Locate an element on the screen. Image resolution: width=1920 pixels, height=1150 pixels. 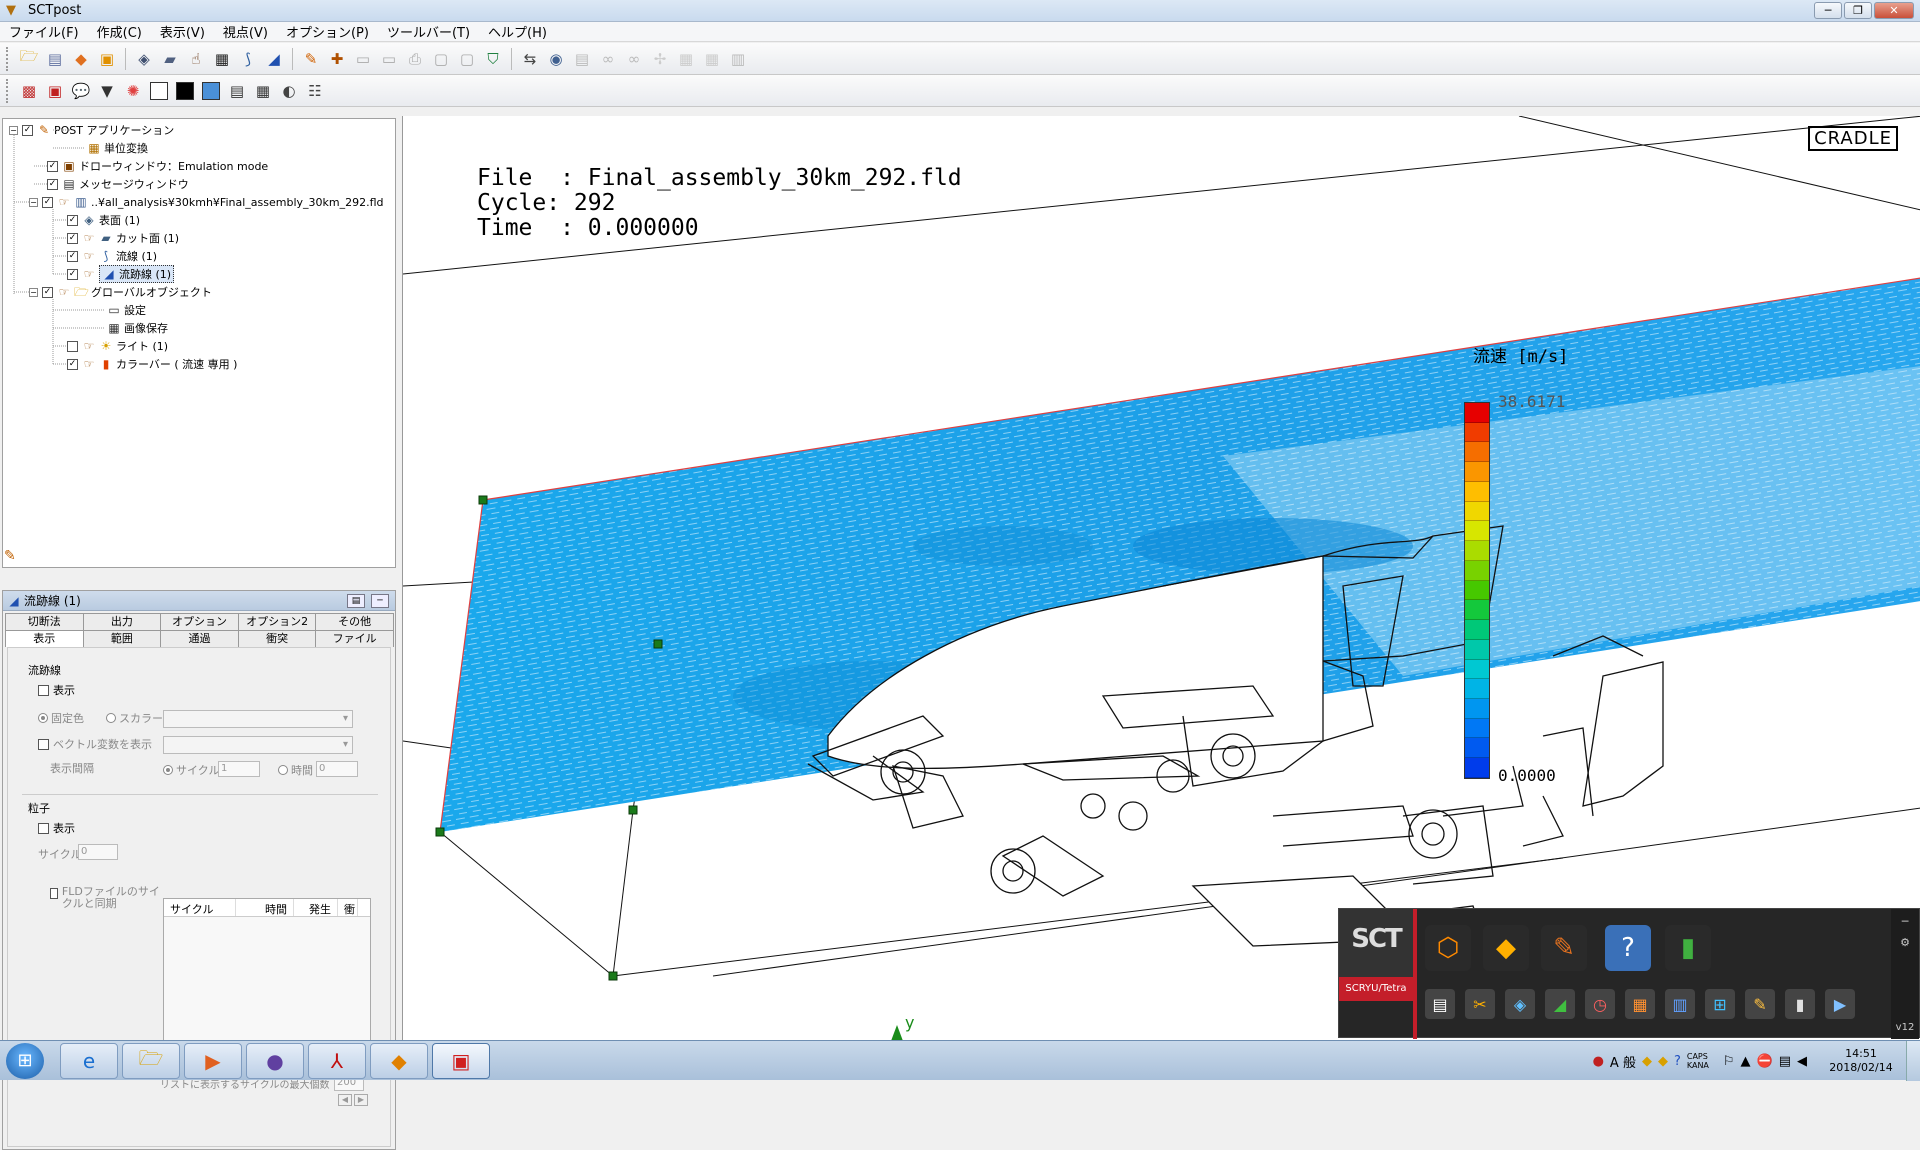
tool-icon-11: ▶ is located at coordinates (1840, 1004).